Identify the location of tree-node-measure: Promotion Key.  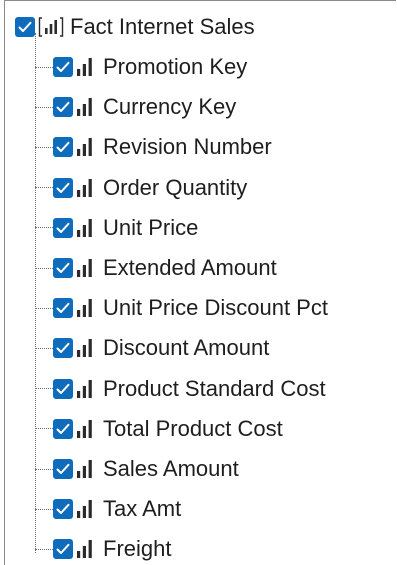
(141, 67).